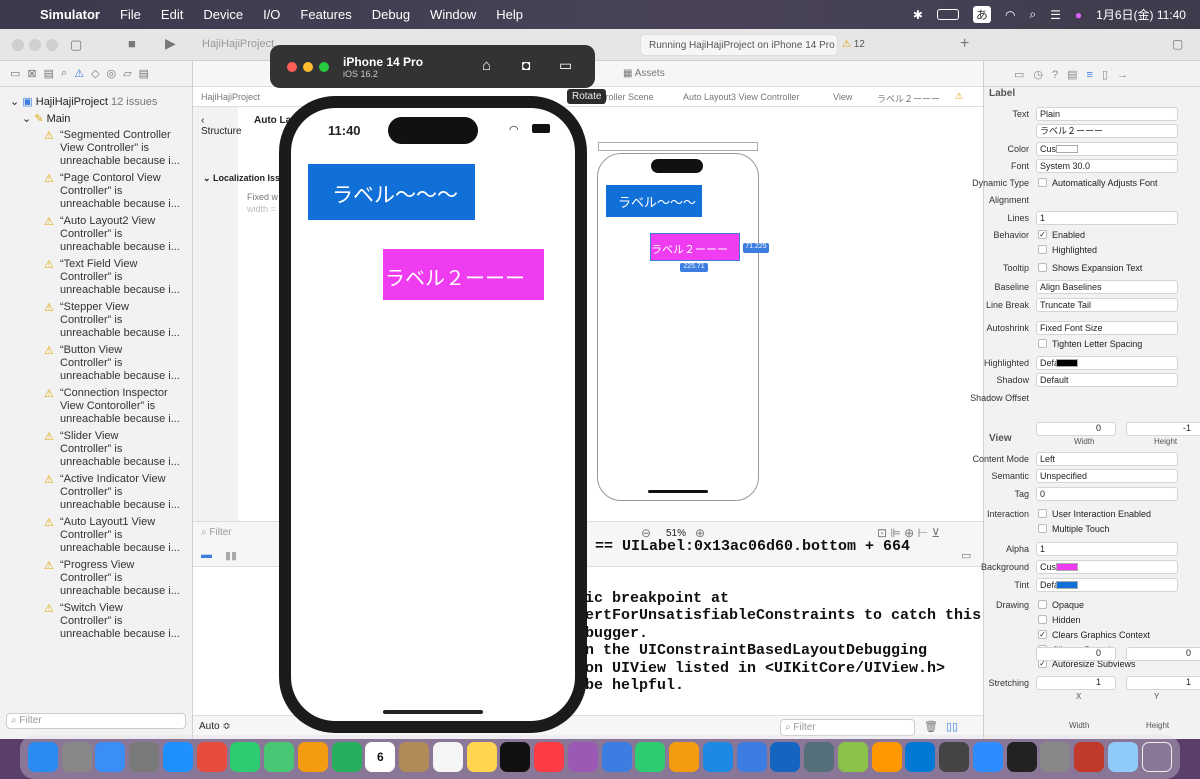 This screenshot has width=1200, height=779. I want to click on inspector-row-value: Default, so click(1107, 380).